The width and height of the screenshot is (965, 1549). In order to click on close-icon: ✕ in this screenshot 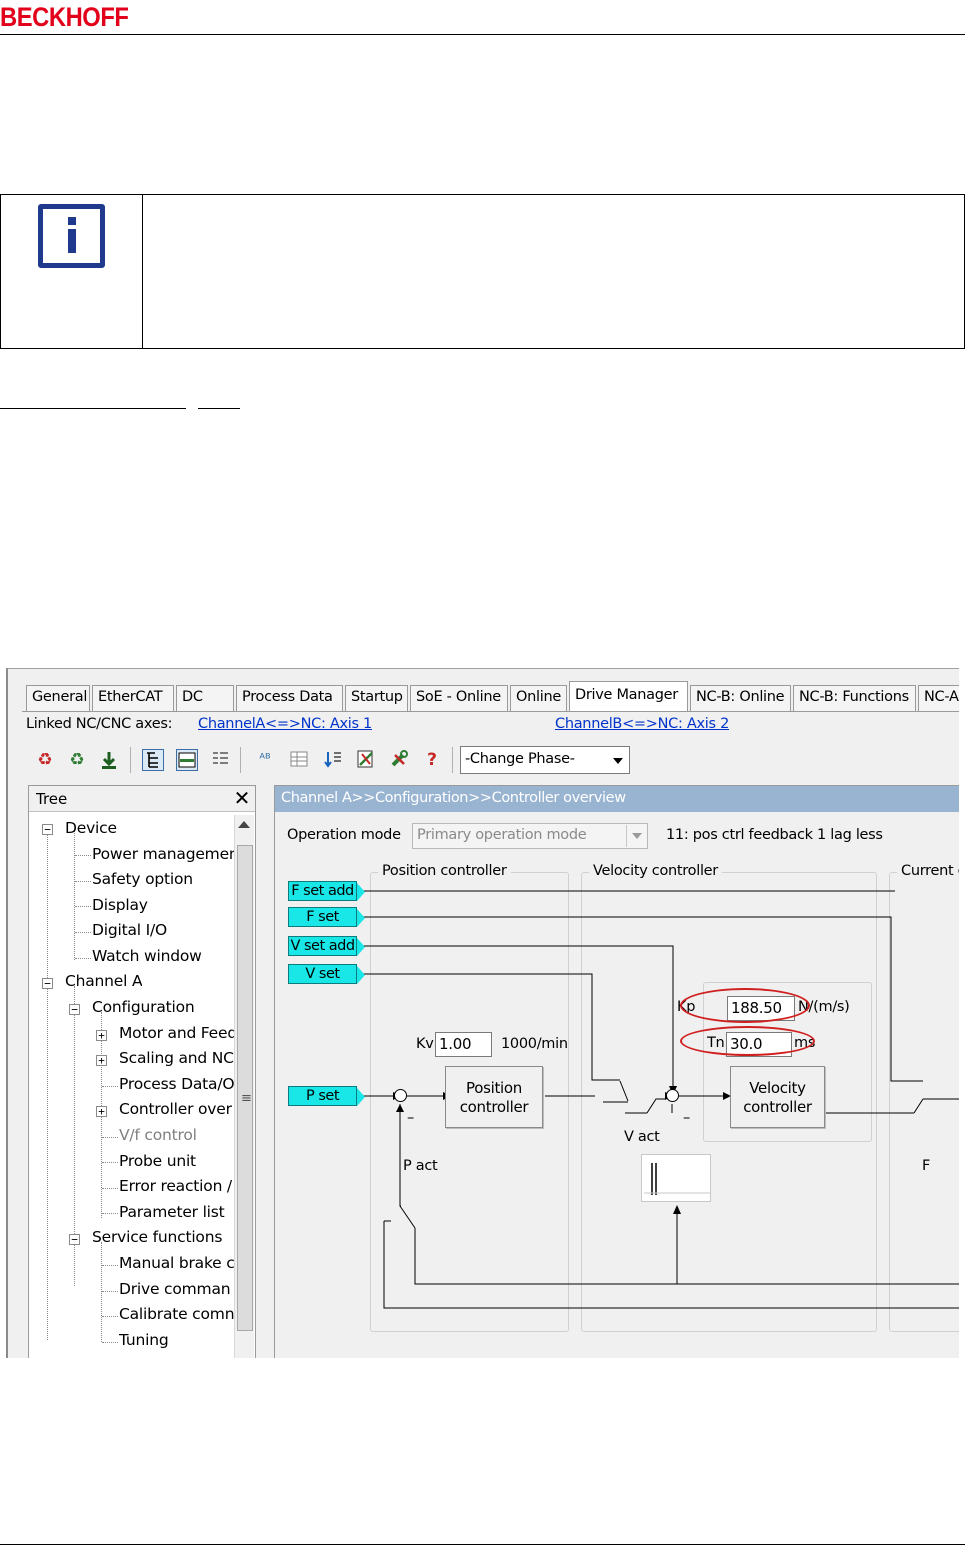, I will do `click(242, 798)`.